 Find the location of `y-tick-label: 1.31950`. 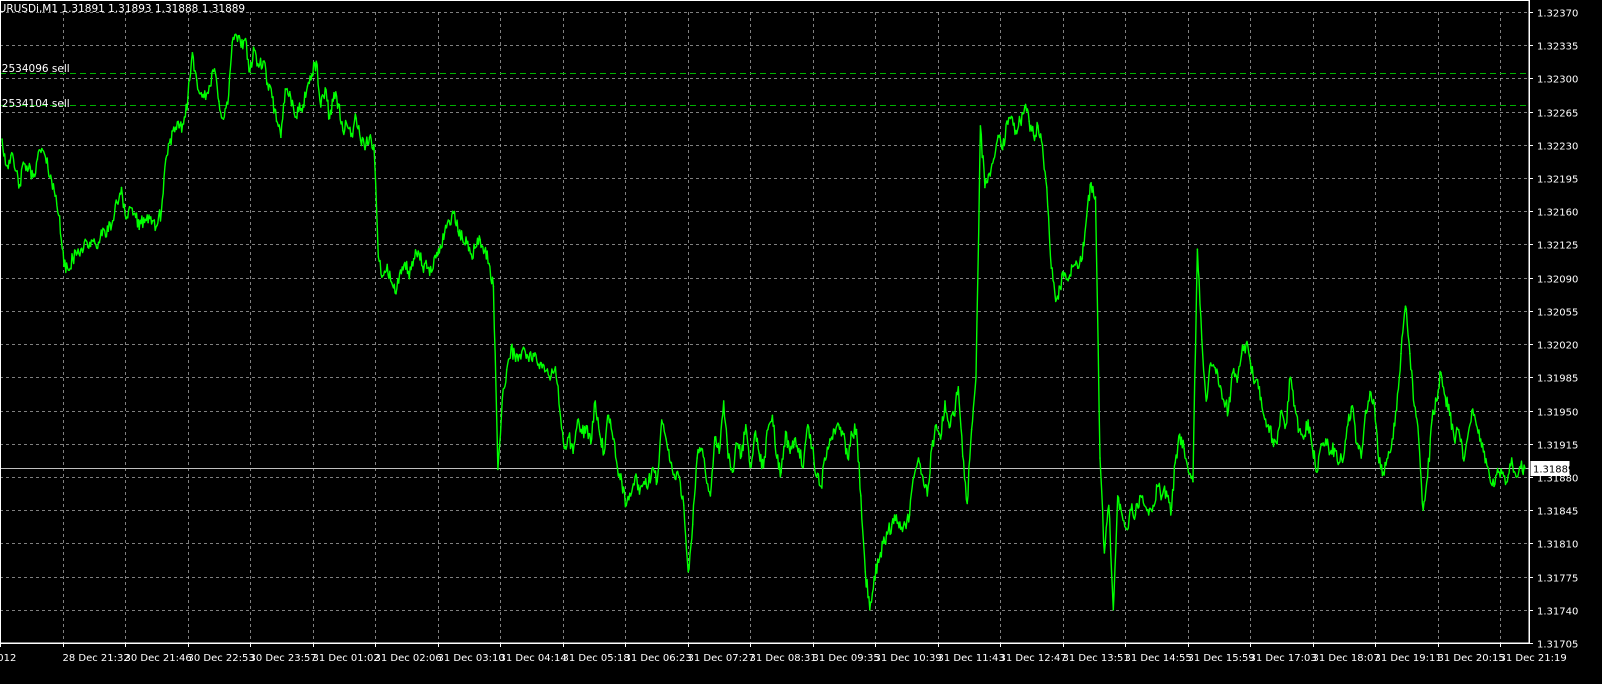

y-tick-label: 1.31950 is located at coordinates (1557, 413).